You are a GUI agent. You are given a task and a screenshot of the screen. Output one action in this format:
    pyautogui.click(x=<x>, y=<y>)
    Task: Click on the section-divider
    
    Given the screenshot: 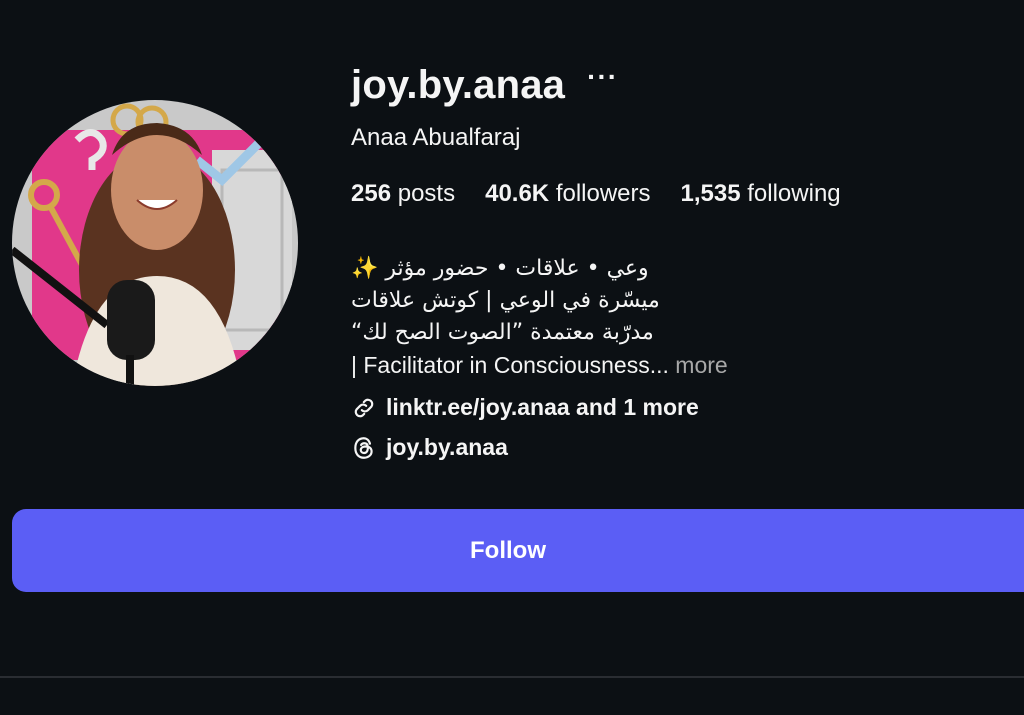 What is the action you would take?
    pyautogui.click(x=512, y=677)
    